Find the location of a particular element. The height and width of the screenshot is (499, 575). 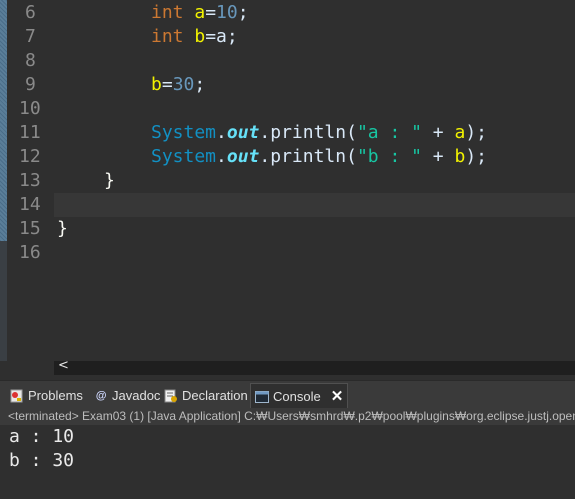

tab-declaration: Declaration is located at coordinates (206, 396).